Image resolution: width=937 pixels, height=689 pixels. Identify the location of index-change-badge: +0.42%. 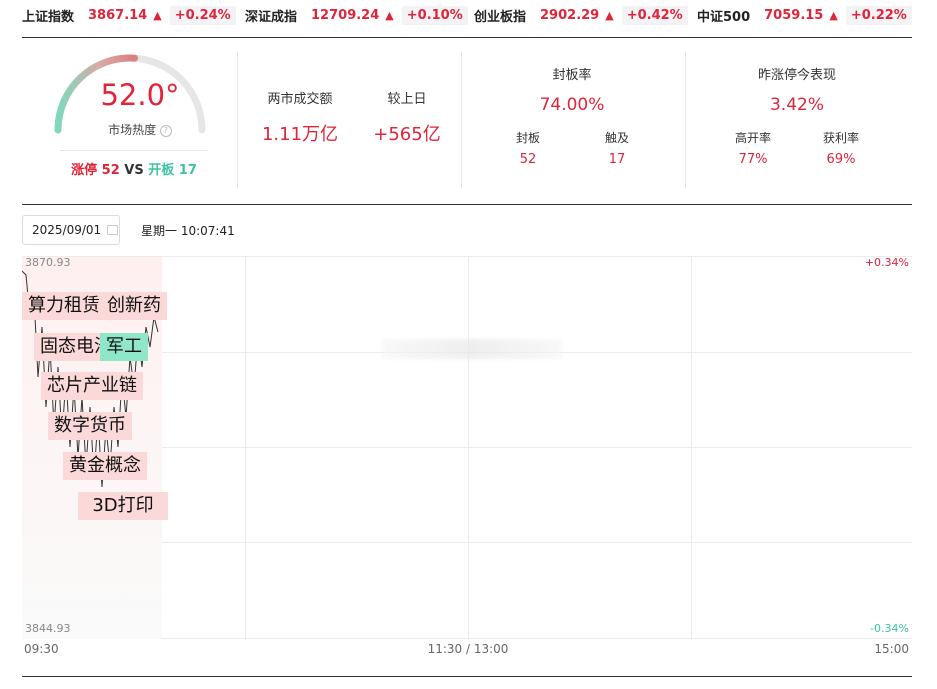
(654, 15).